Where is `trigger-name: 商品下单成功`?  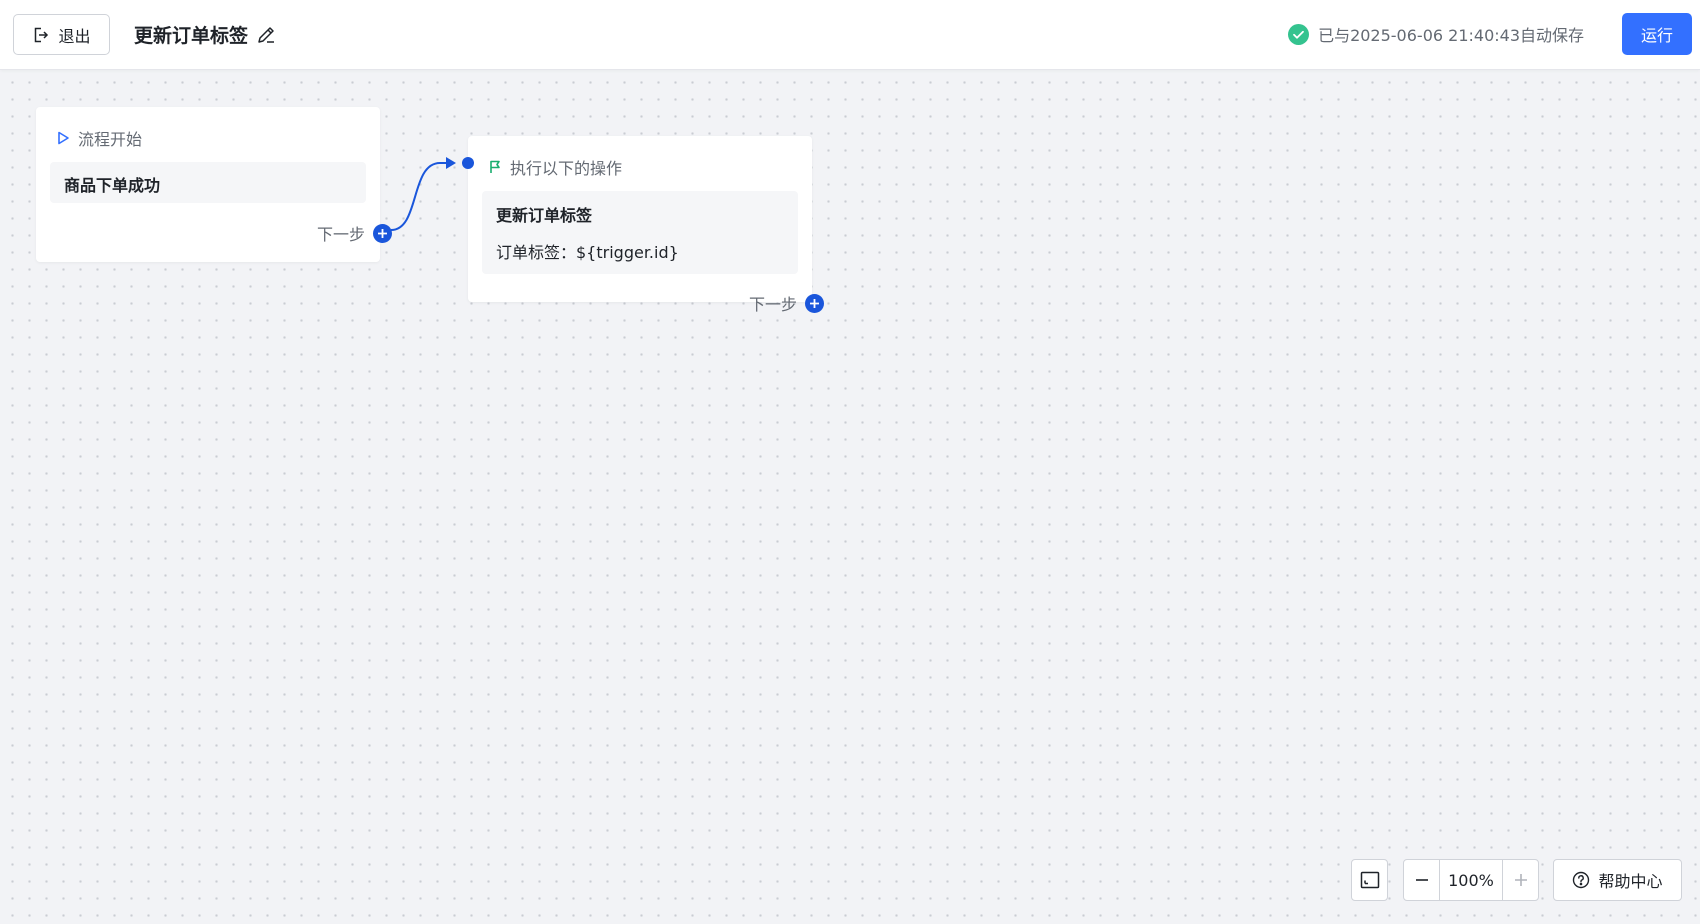
trigger-name: 商品下单成功 is located at coordinates (112, 185).